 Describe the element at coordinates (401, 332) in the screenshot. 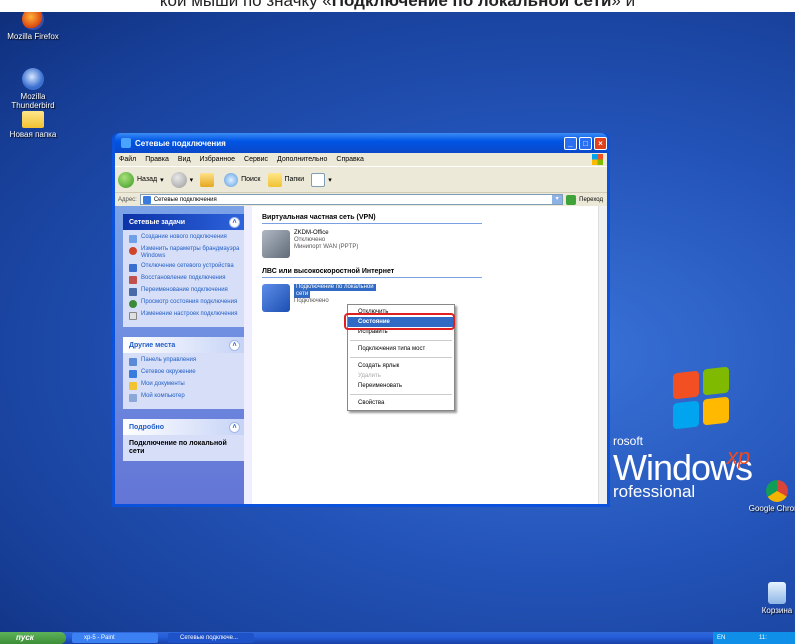

I see `menu-item-repair: Исправить` at that location.